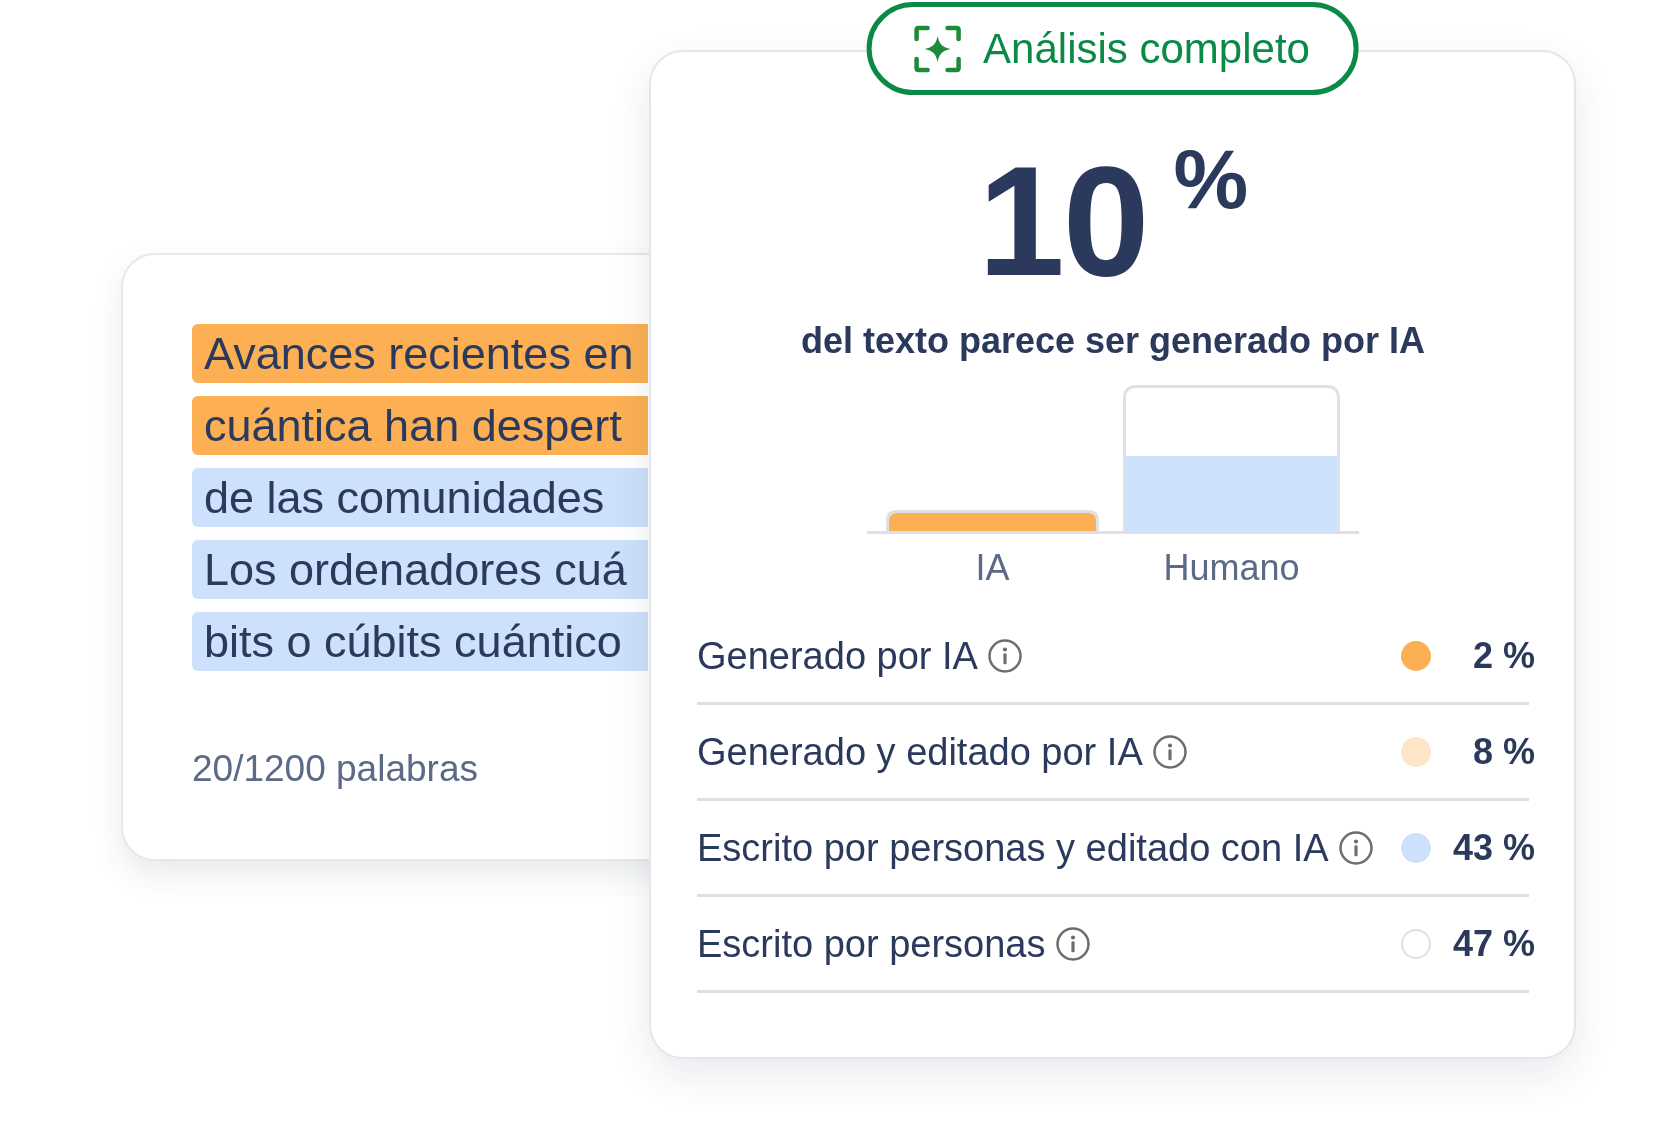 Image resolution: width=1656 pixels, height=1140 pixels. Describe the element at coordinates (1146, 48) in the screenshot. I see `badge-label: Análisis completo` at that location.